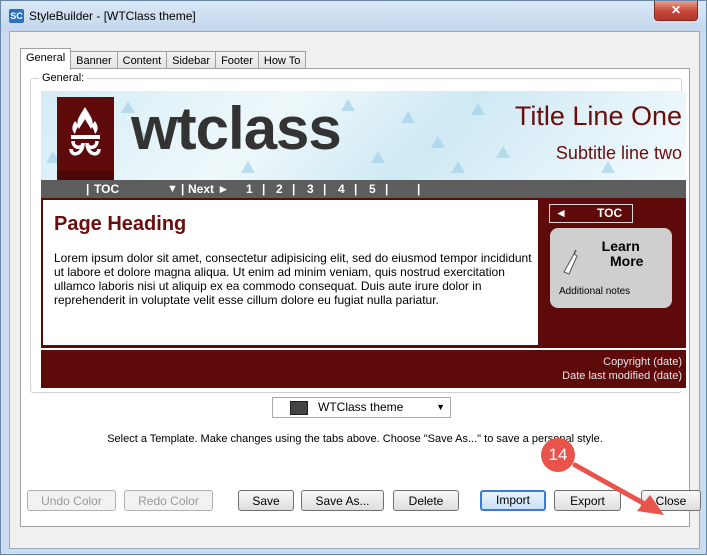 The height and width of the screenshot is (556, 707). I want to click on preview-banner: wtclass Title Line One Subtitle line two, so click(363, 135).